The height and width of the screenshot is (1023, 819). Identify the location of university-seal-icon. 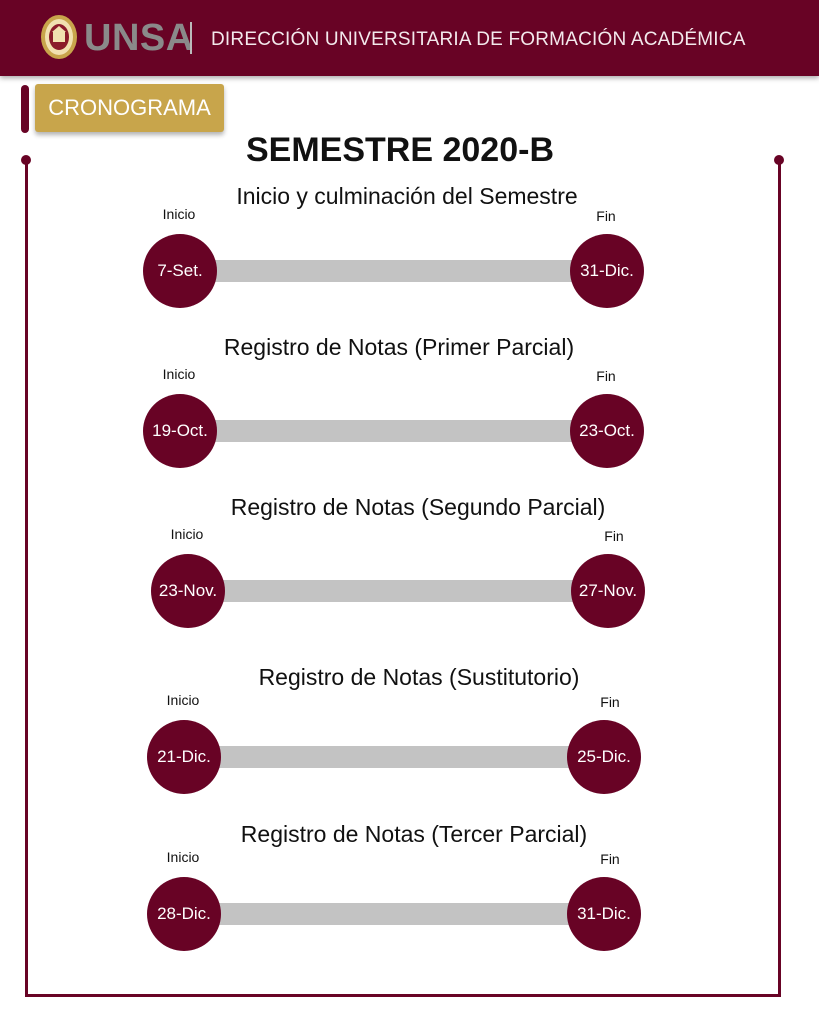
(59, 37).